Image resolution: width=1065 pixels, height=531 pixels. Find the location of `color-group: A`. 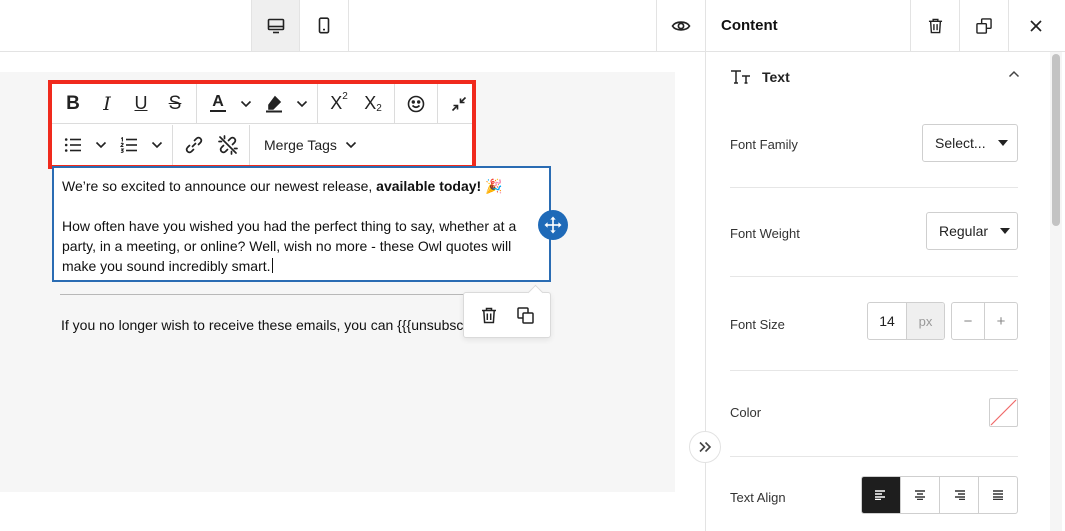

color-group: A is located at coordinates (257, 103).